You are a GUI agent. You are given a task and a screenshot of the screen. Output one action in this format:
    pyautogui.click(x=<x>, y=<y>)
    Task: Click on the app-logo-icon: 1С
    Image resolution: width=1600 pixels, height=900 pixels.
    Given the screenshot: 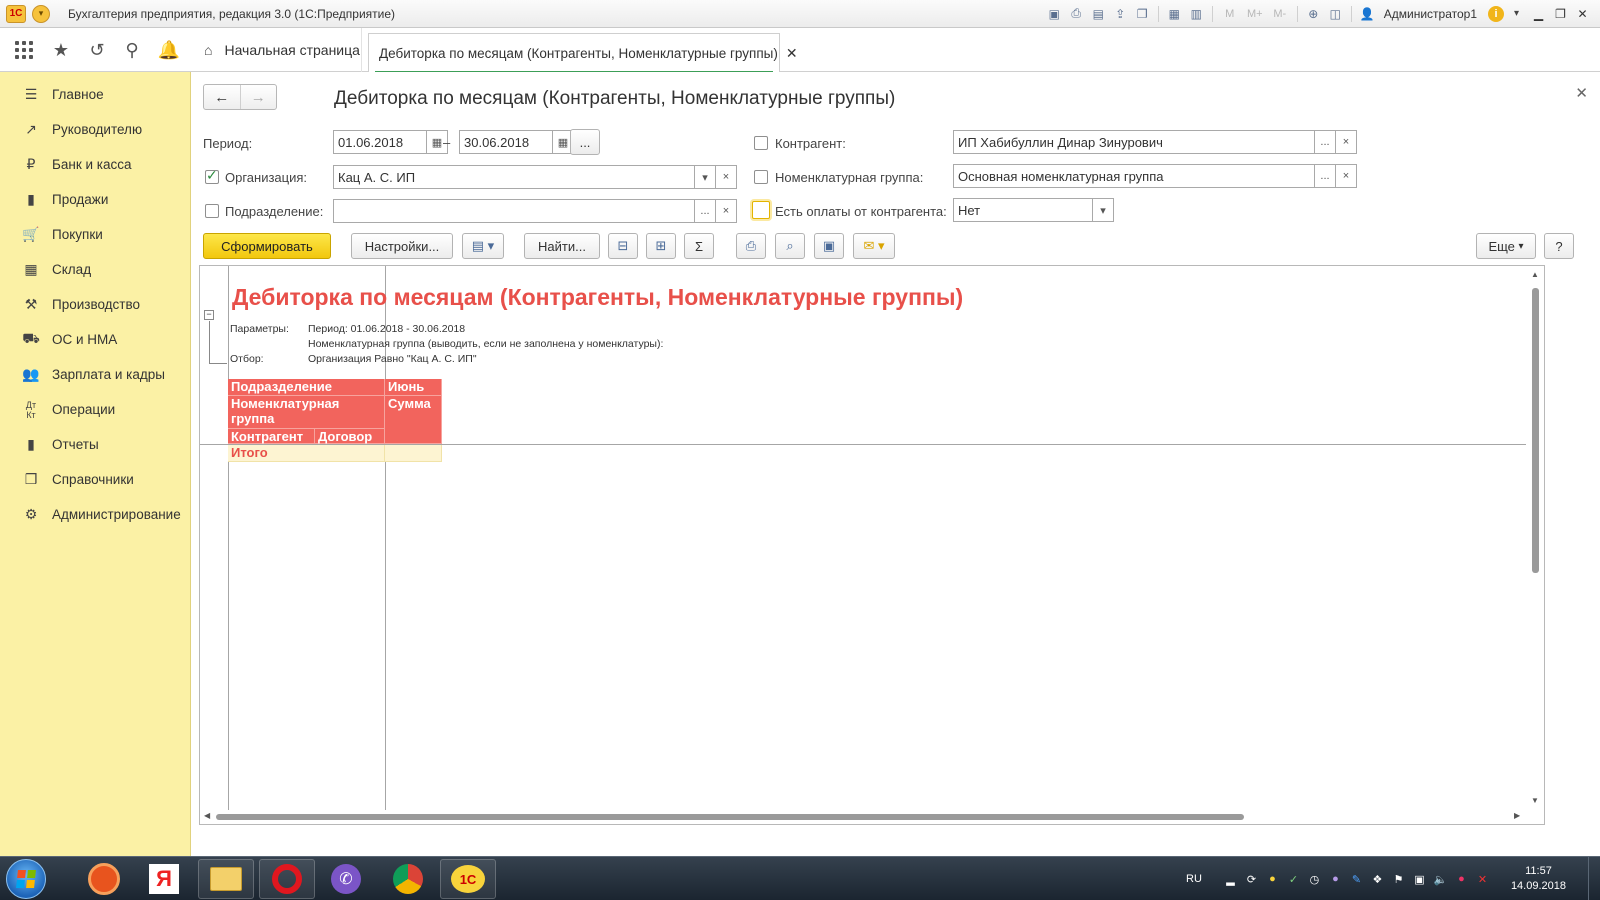 What is the action you would take?
    pyautogui.click(x=16, y=13)
    